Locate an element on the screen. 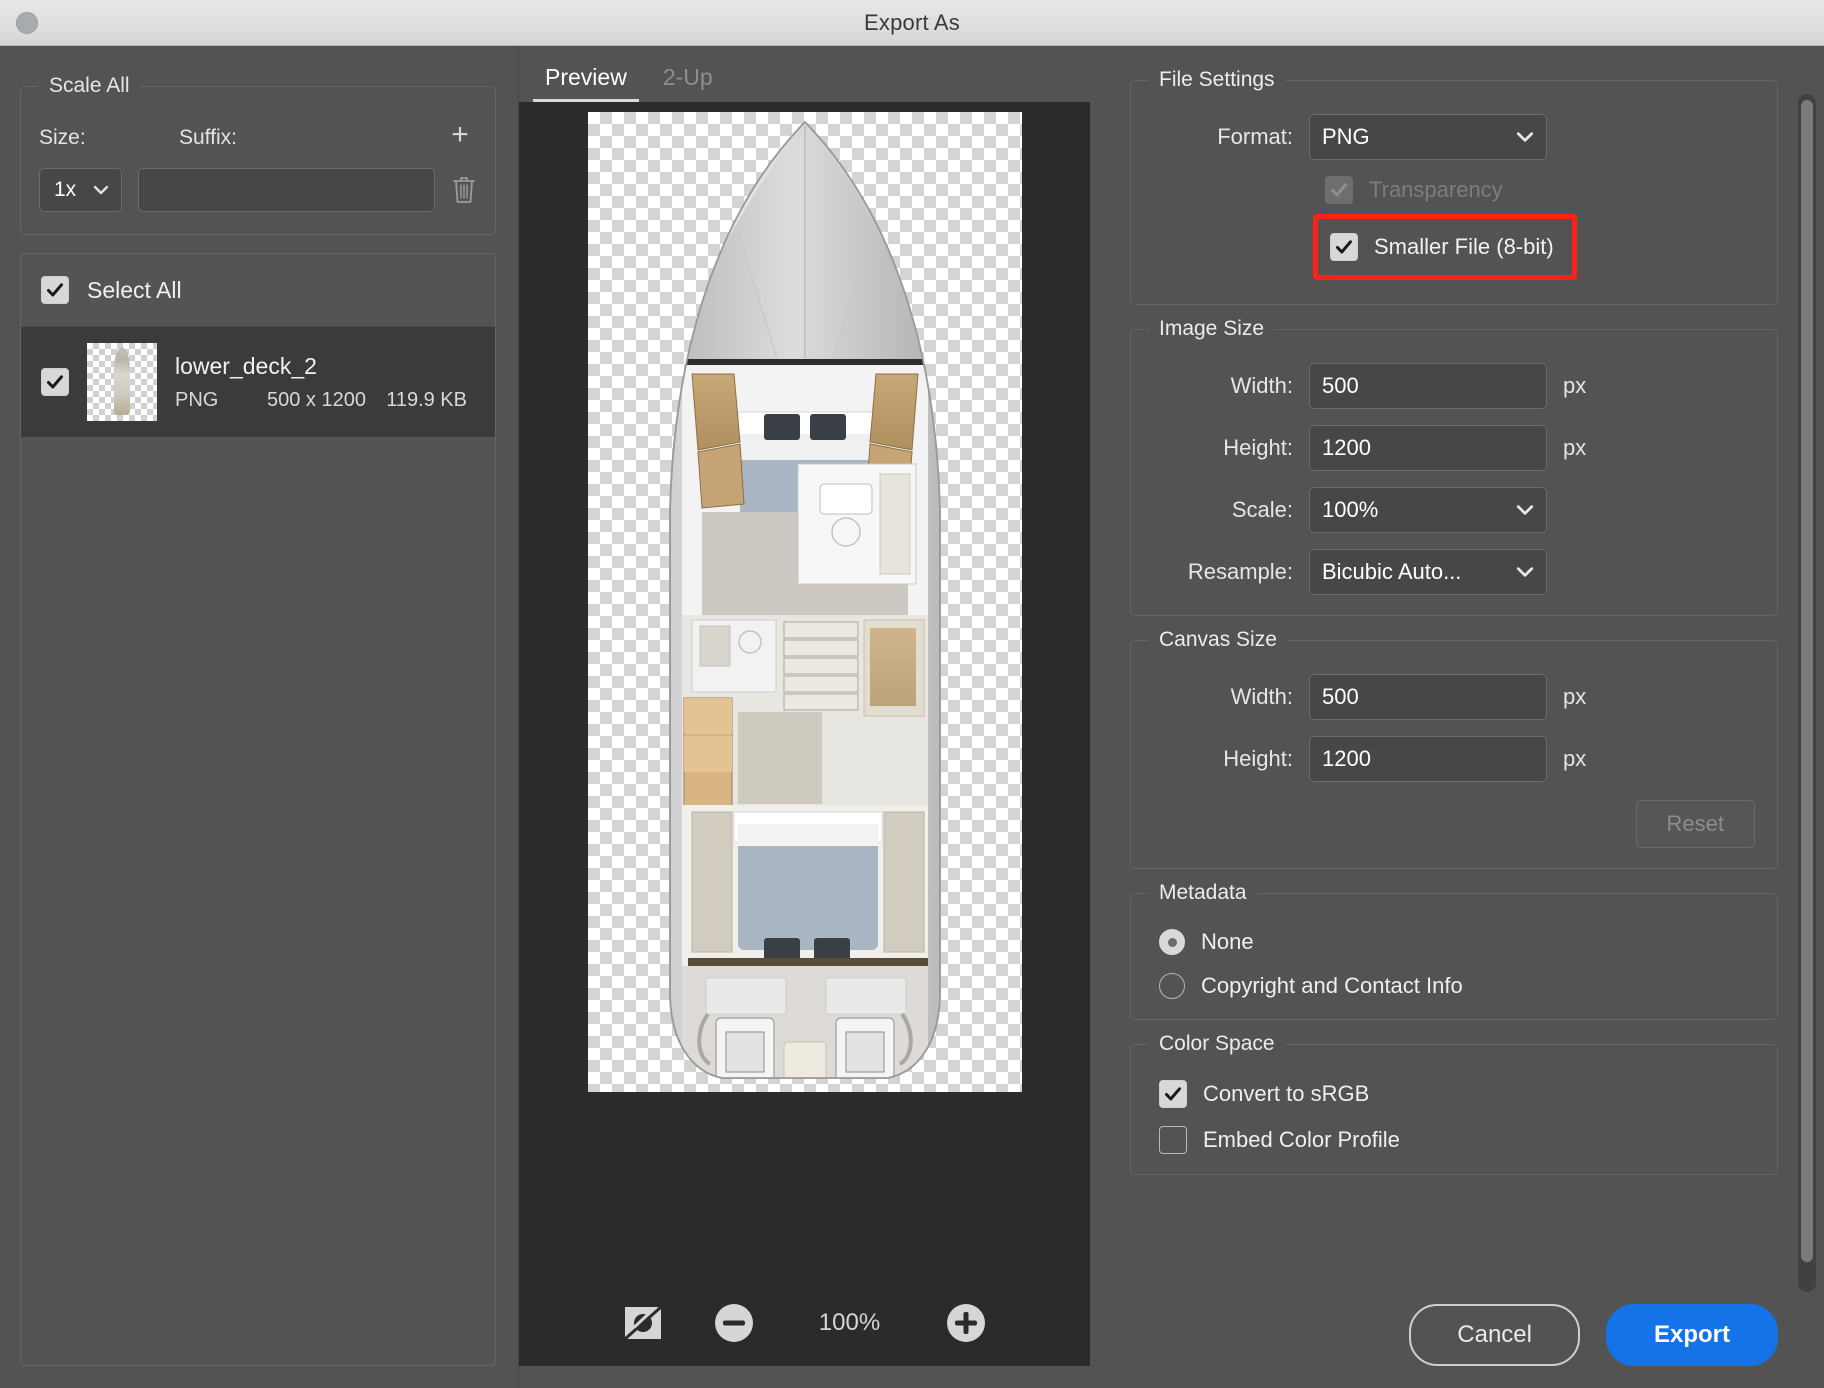 The height and width of the screenshot is (1388, 1824). canvas-width-row: Width: 500 px is located at coordinates (1452, 697).